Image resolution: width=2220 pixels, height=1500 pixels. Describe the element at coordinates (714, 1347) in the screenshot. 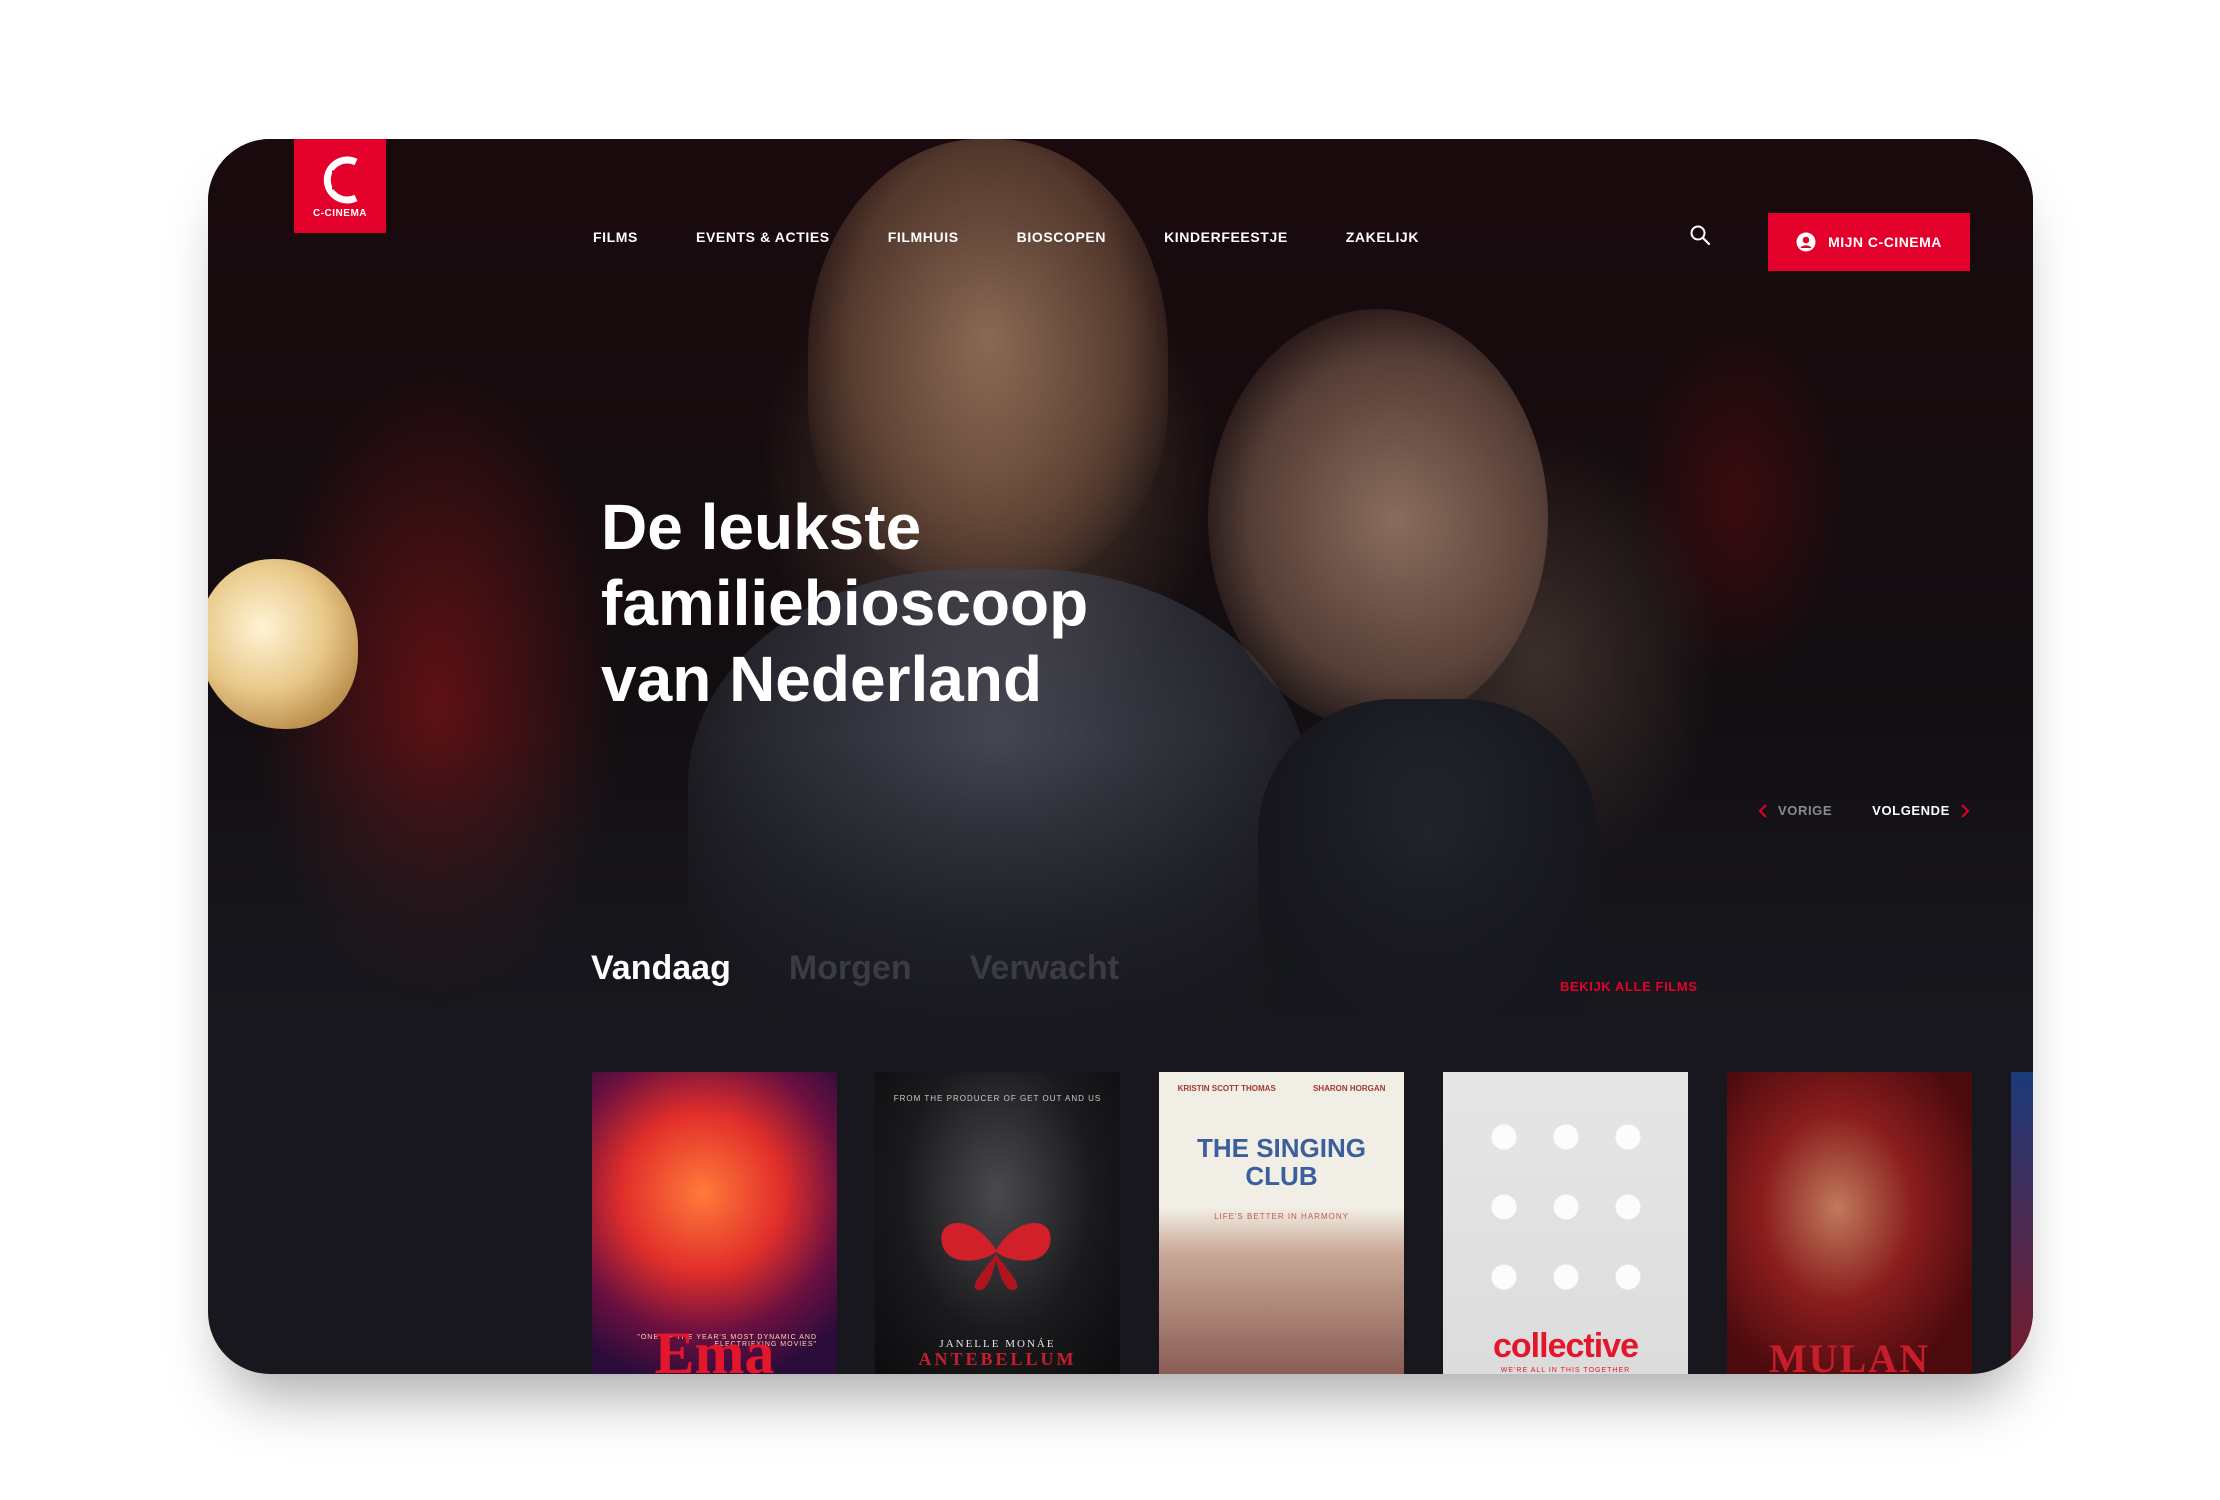

I see `poster-title: Ema` at that location.